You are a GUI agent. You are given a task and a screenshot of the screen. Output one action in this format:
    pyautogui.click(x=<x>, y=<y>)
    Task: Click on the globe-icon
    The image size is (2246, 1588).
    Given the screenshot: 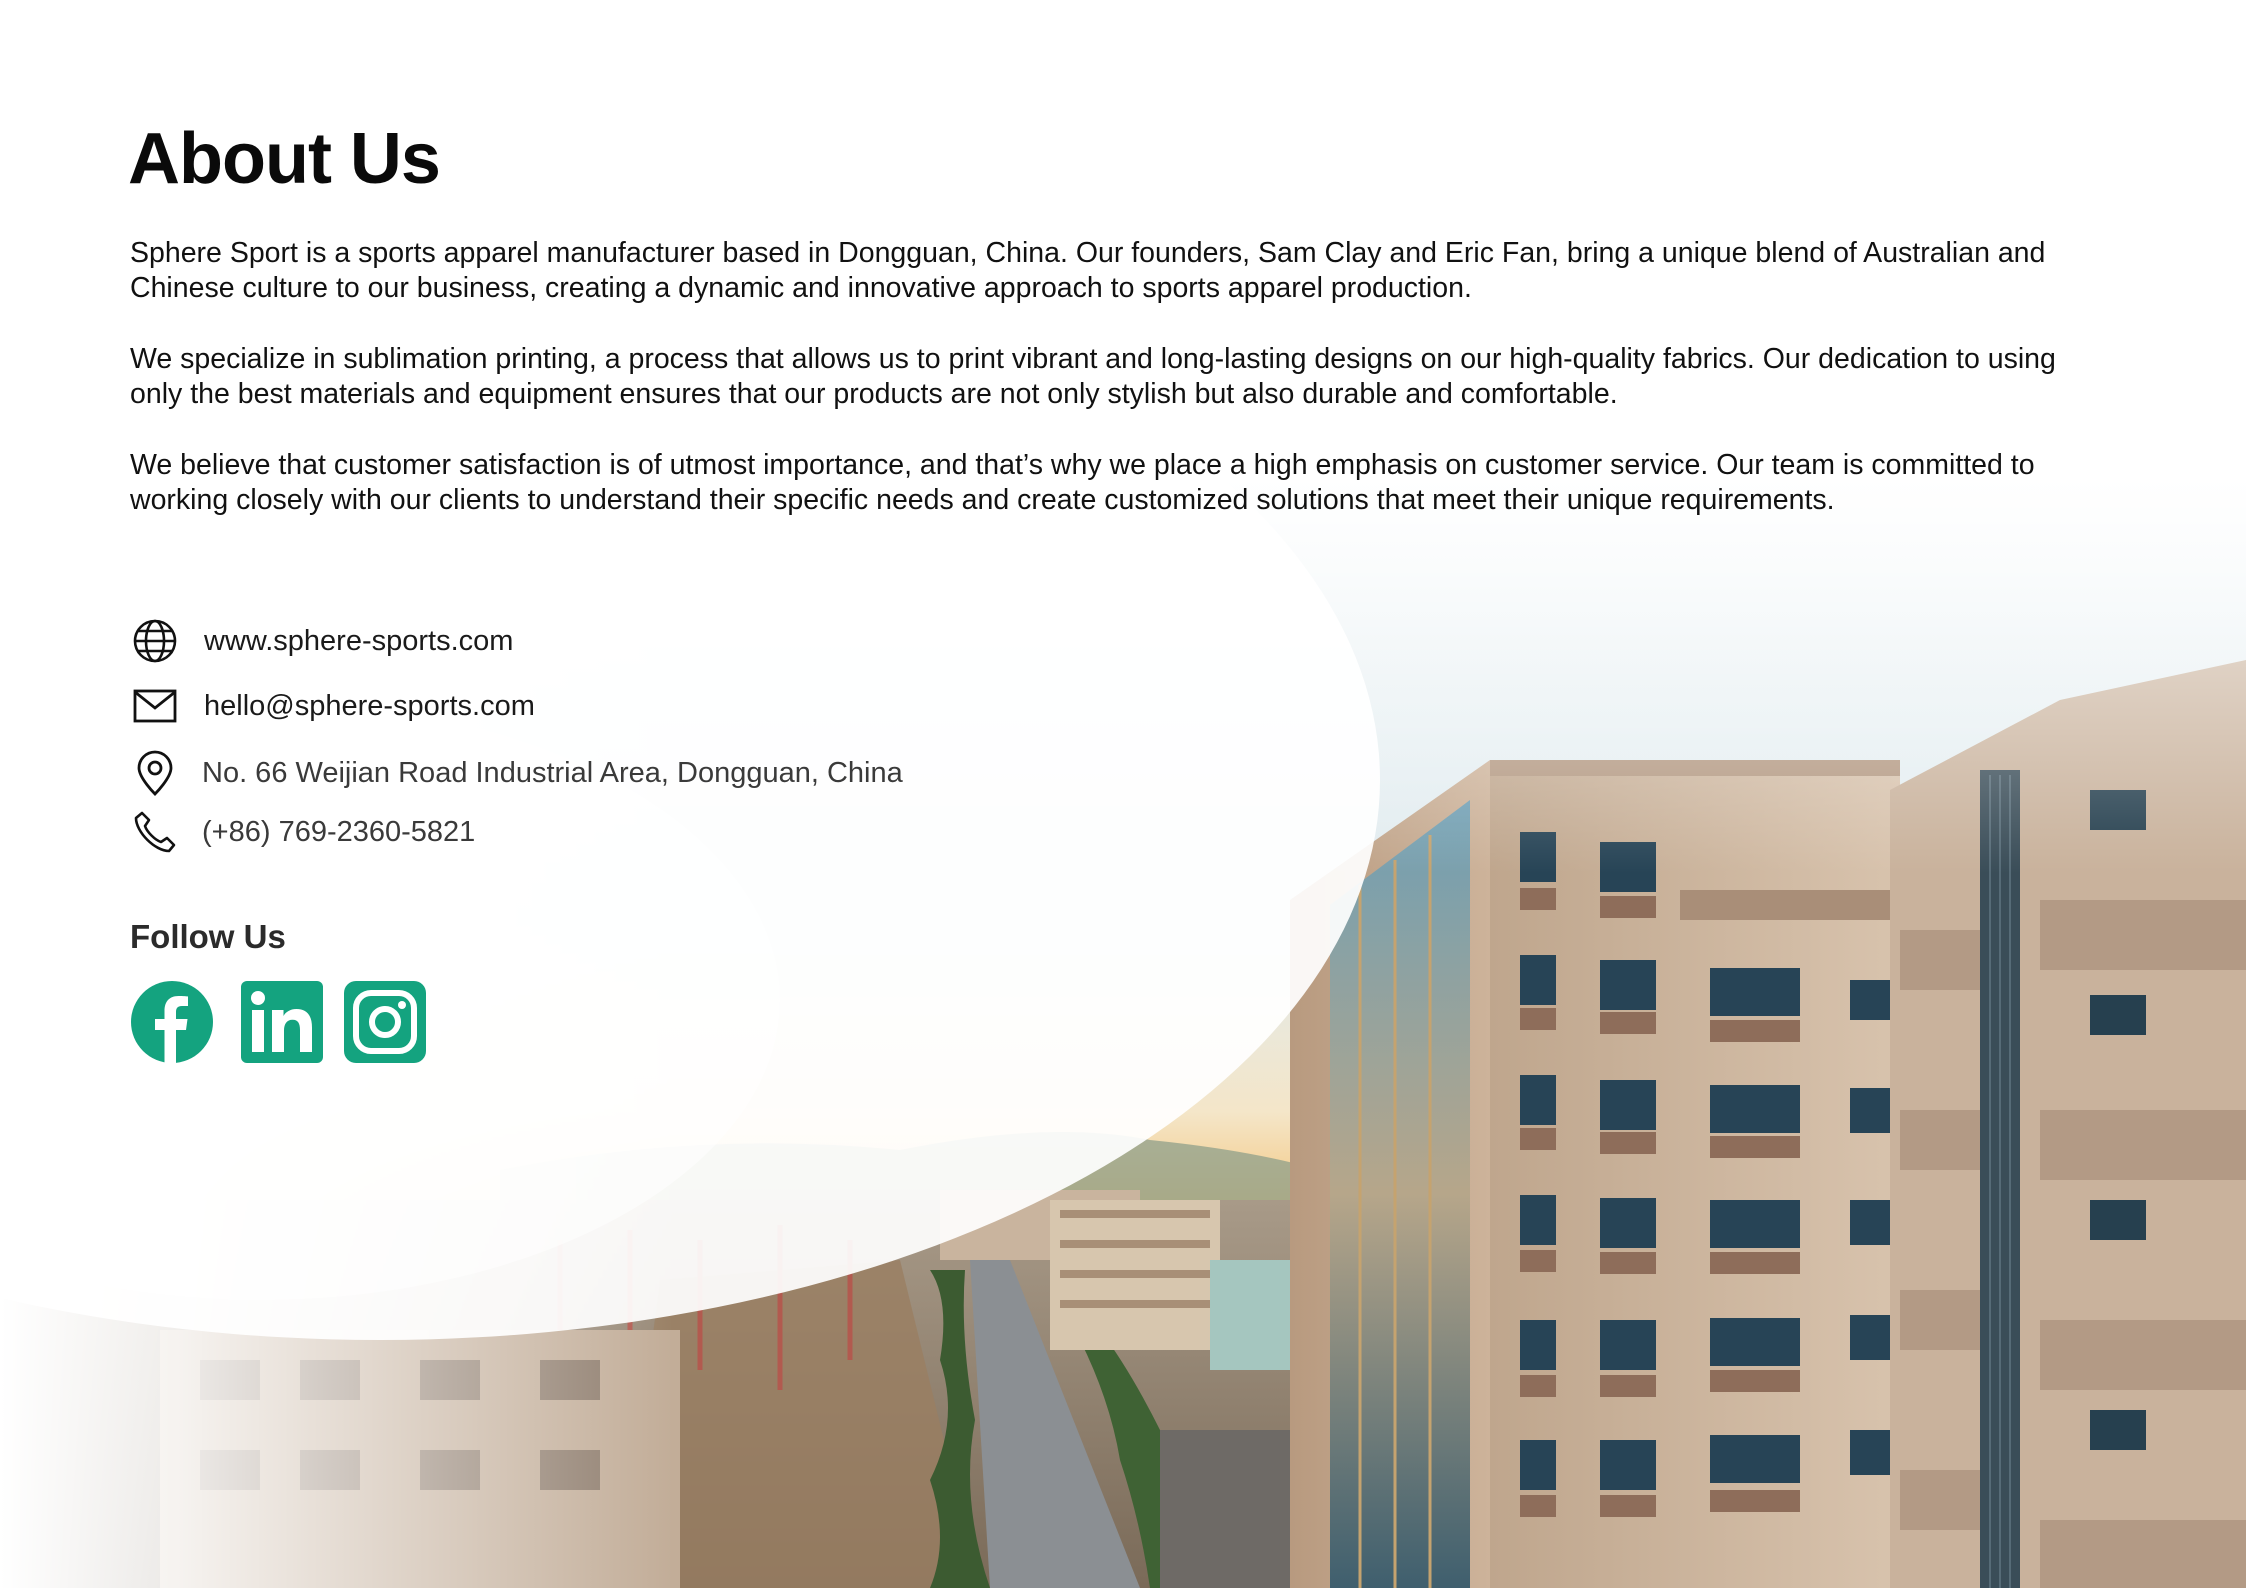 What is the action you would take?
    pyautogui.click(x=155, y=641)
    